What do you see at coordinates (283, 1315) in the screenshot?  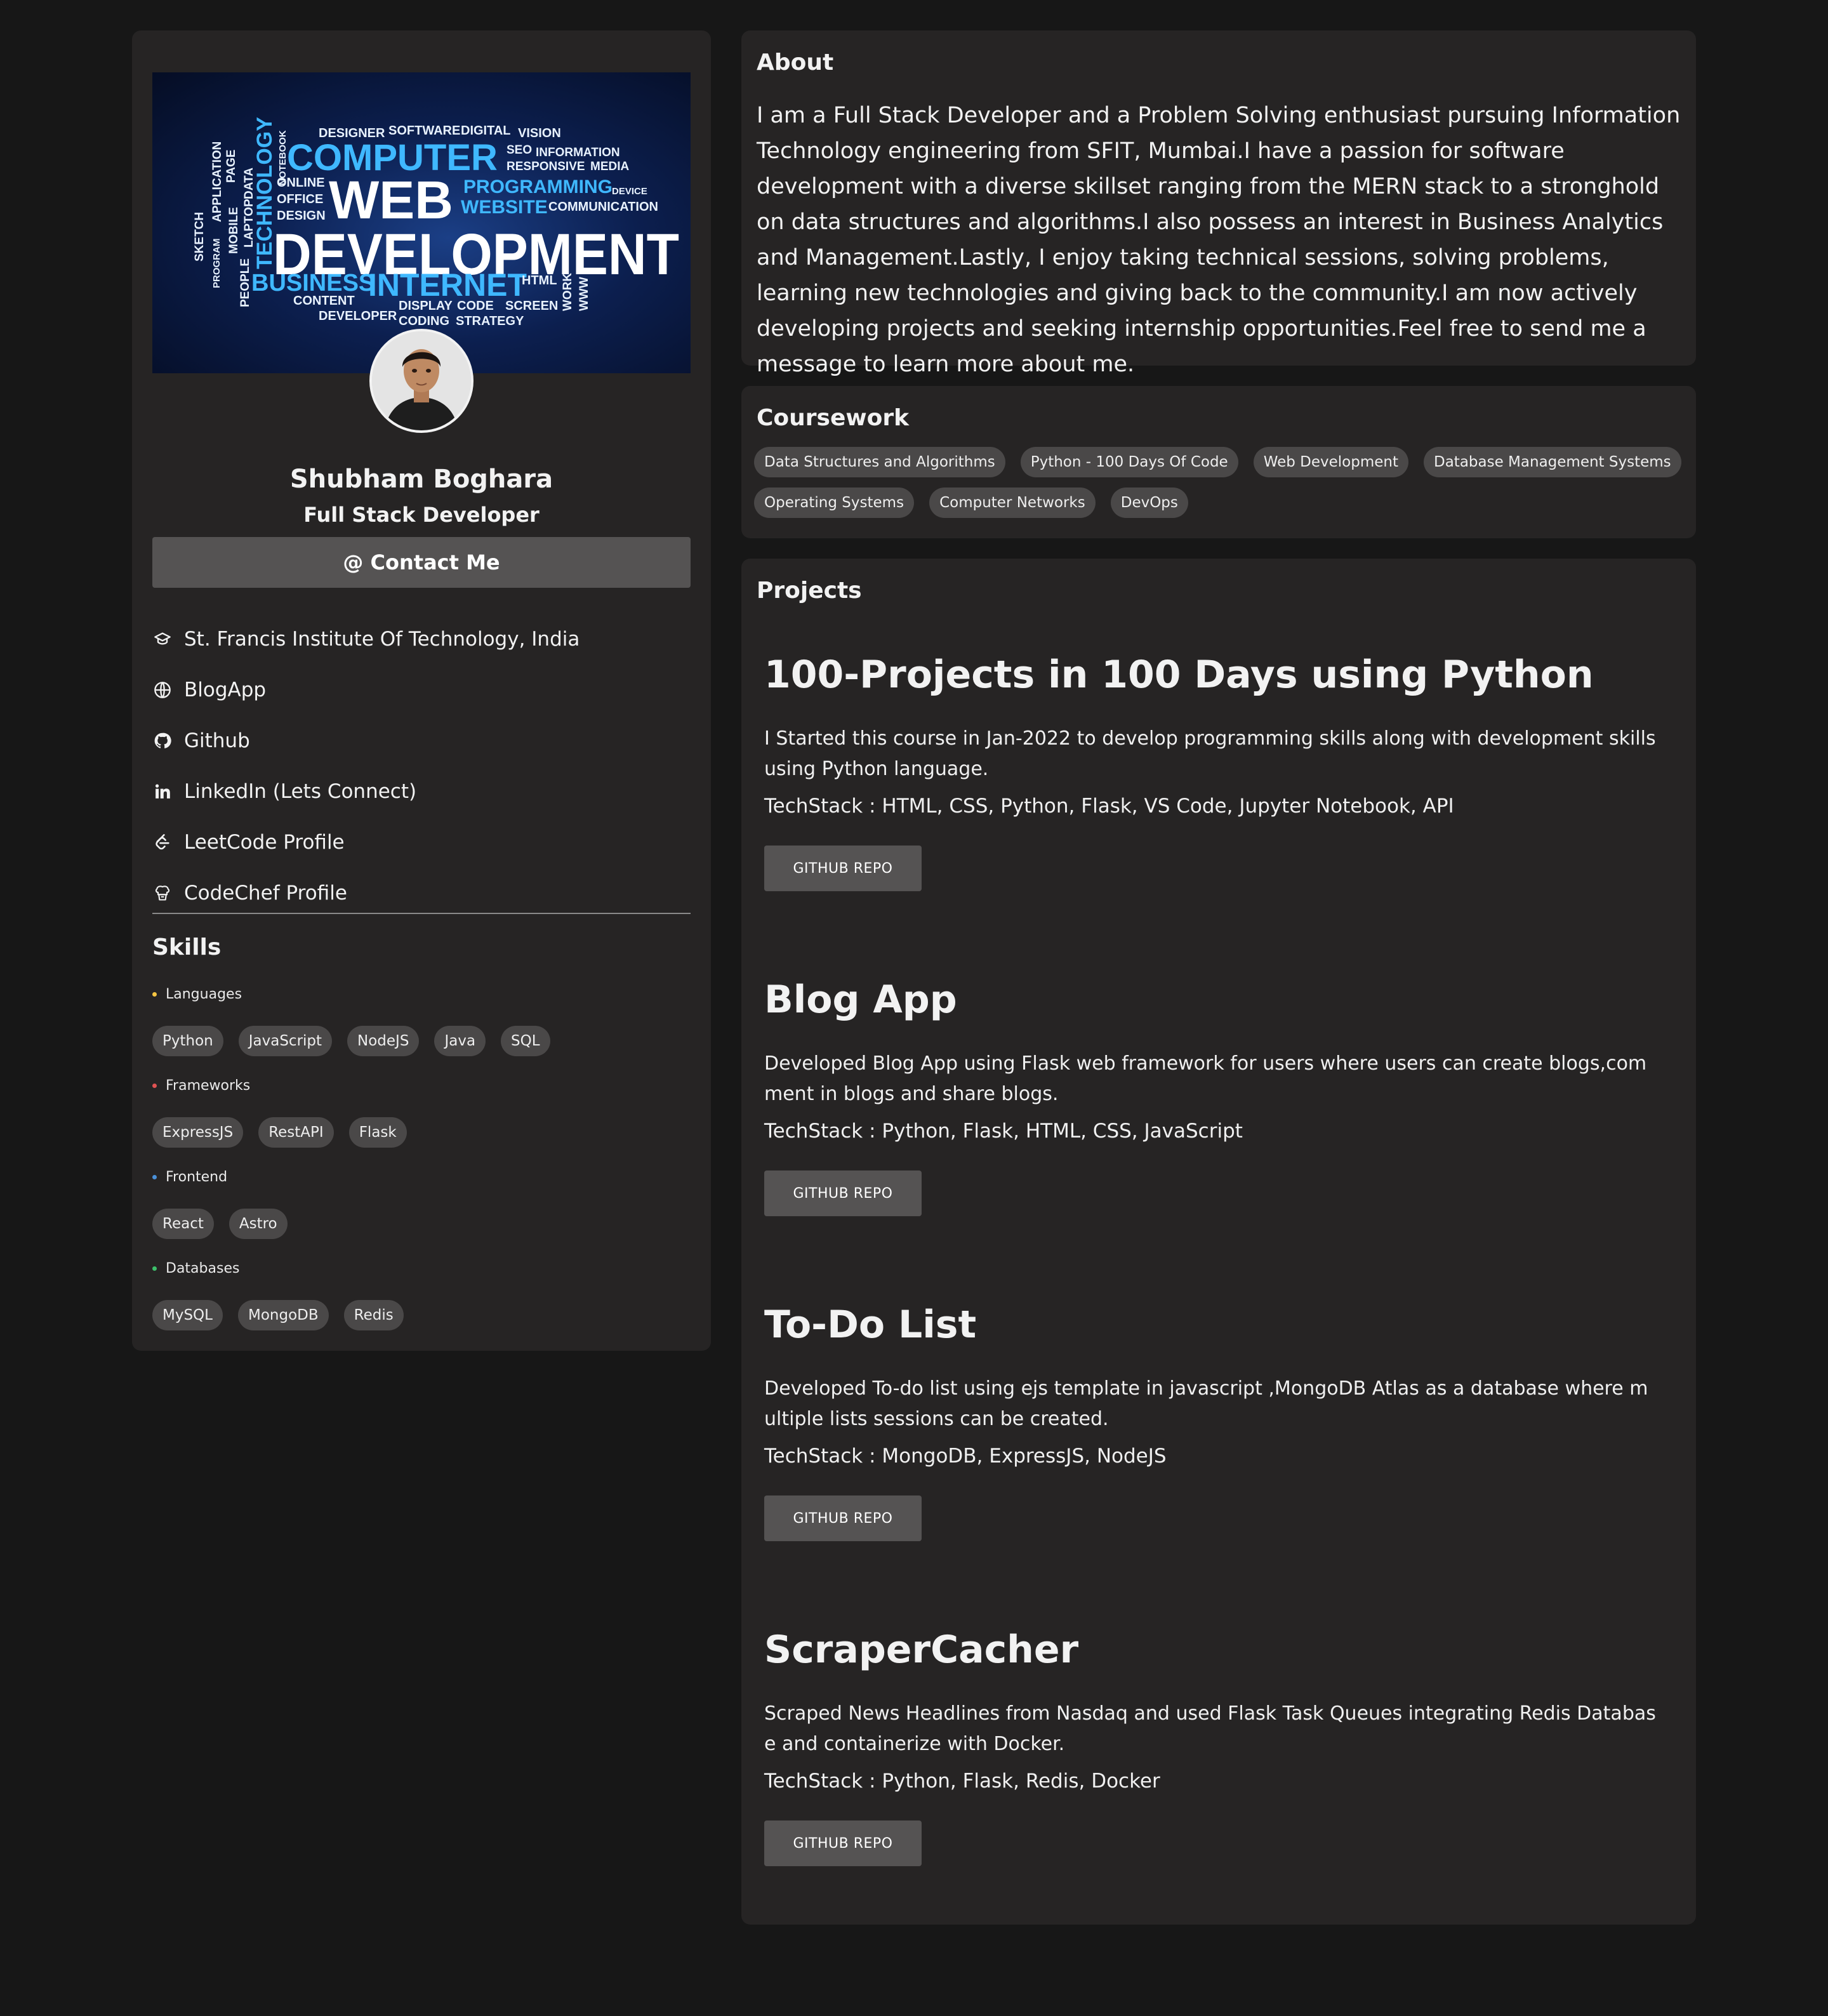 I see `skill-chip: MongoDB` at bounding box center [283, 1315].